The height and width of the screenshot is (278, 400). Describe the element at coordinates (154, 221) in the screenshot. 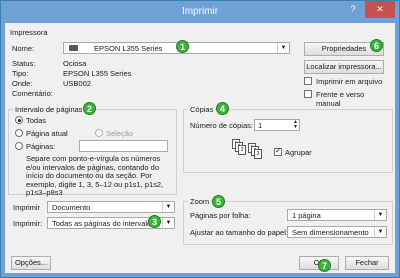

I see `annotation-badge-3: 3` at that location.